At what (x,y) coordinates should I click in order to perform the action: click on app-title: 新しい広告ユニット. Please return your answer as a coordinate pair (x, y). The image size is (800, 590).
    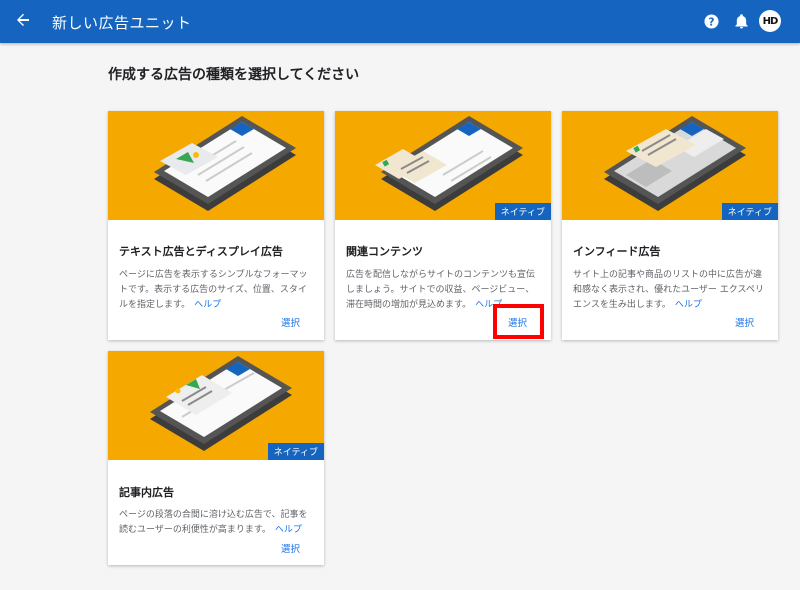
    Looking at the image, I should click on (122, 23).